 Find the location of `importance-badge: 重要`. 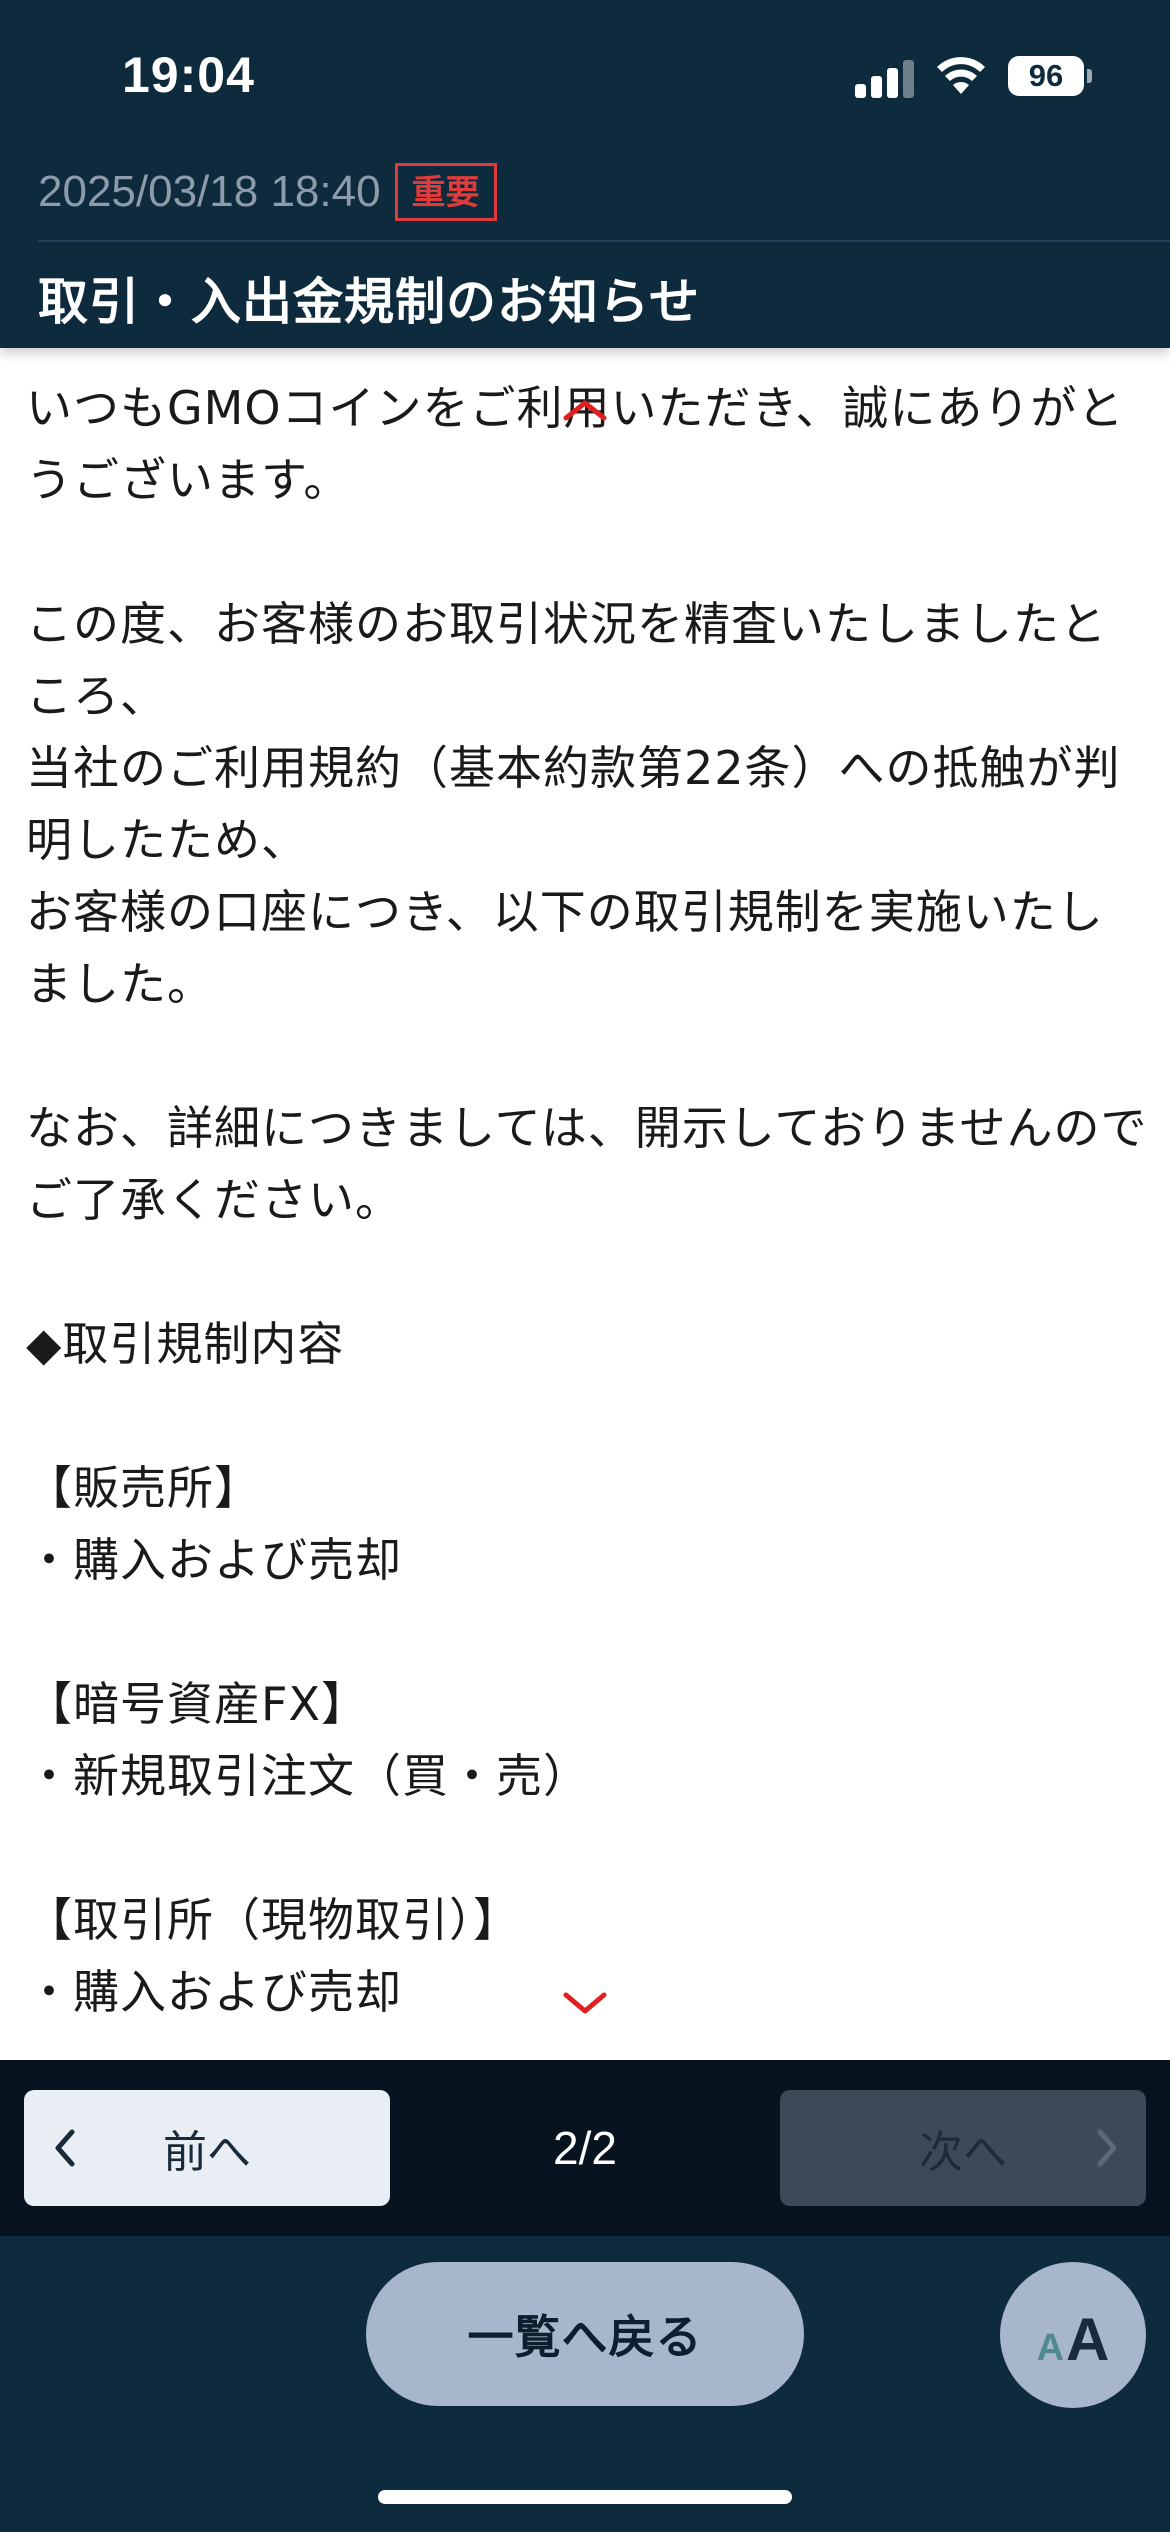

importance-badge: 重要 is located at coordinates (445, 192).